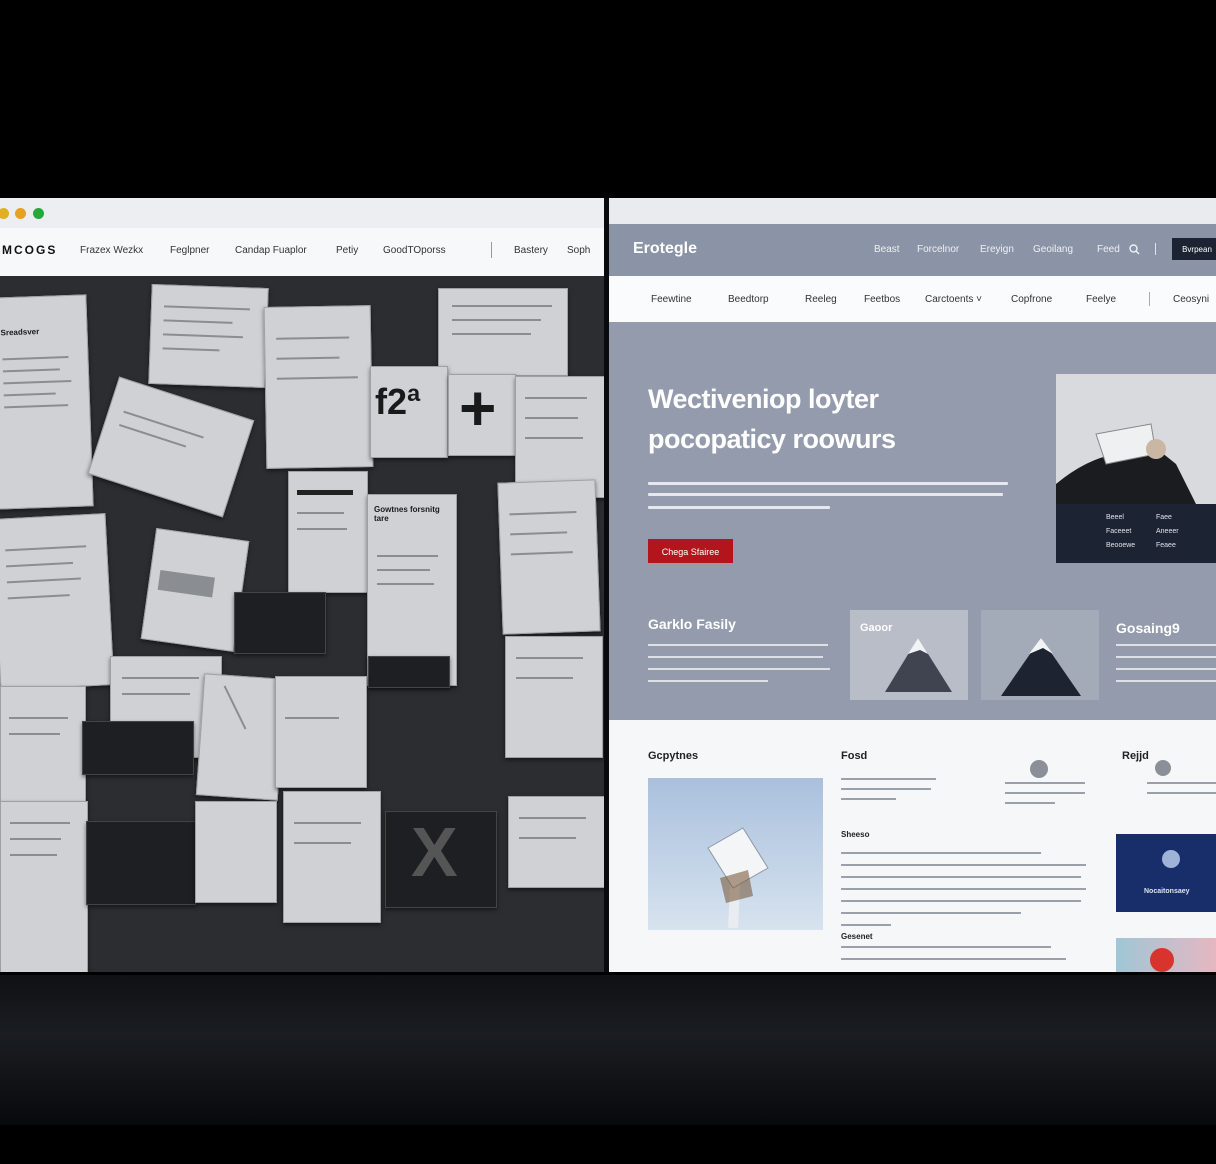  Describe the element at coordinates (671, 299) in the screenshot. I see `subnav-link: Feewtine` at that location.